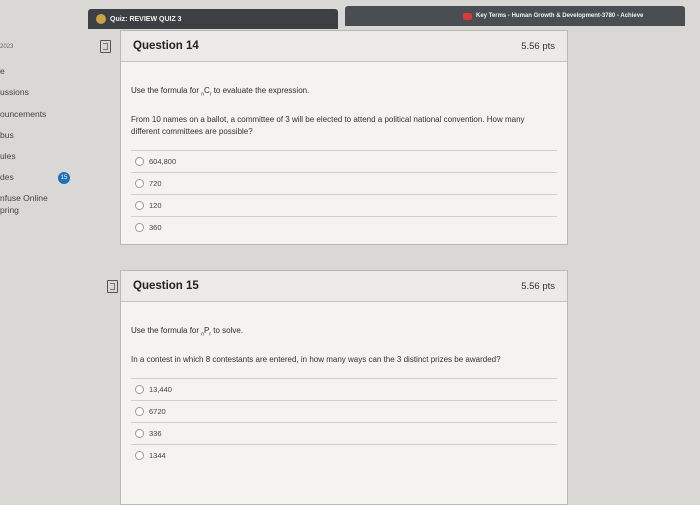 The height and width of the screenshot is (505, 700). I want to click on sidebar-item-syllabus: bus, so click(7, 135).